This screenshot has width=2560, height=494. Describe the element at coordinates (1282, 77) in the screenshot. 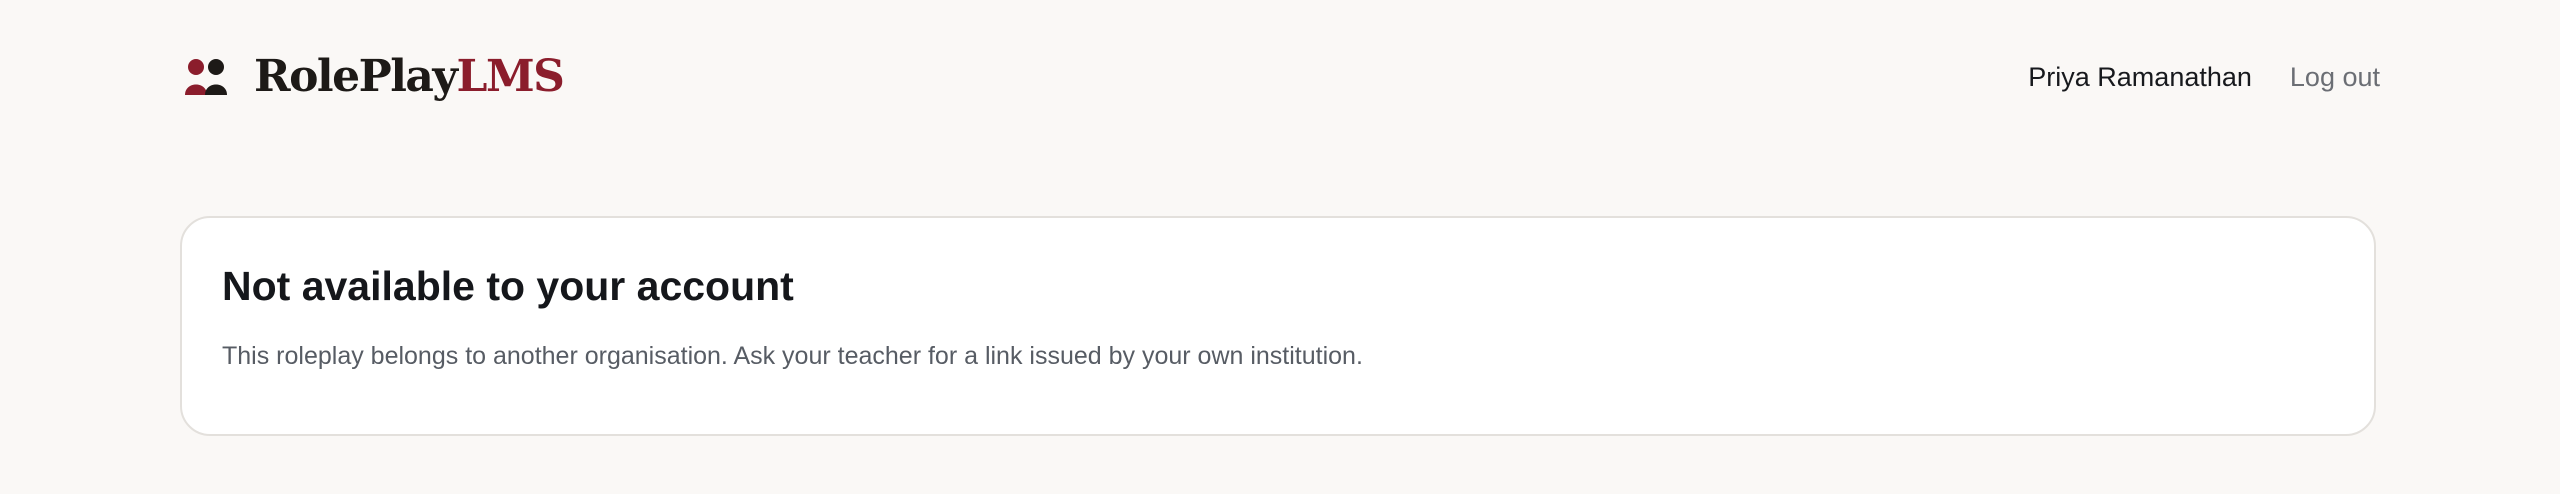

I see `top-header: RolePlayLMS Priya Ramanathan Log out` at that location.